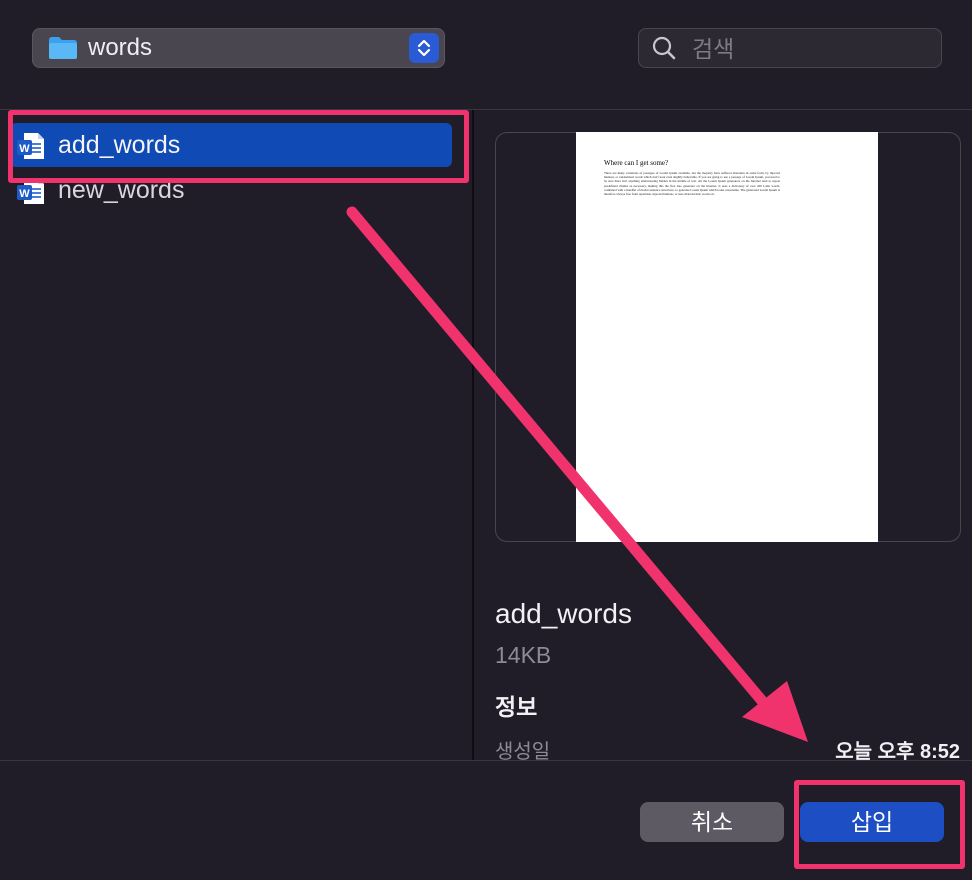 The height and width of the screenshot is (880, 972). What do you see at coordinates (63, 48) in the screenshot?
I see `folder-icon` at bounding box center [63, 48].